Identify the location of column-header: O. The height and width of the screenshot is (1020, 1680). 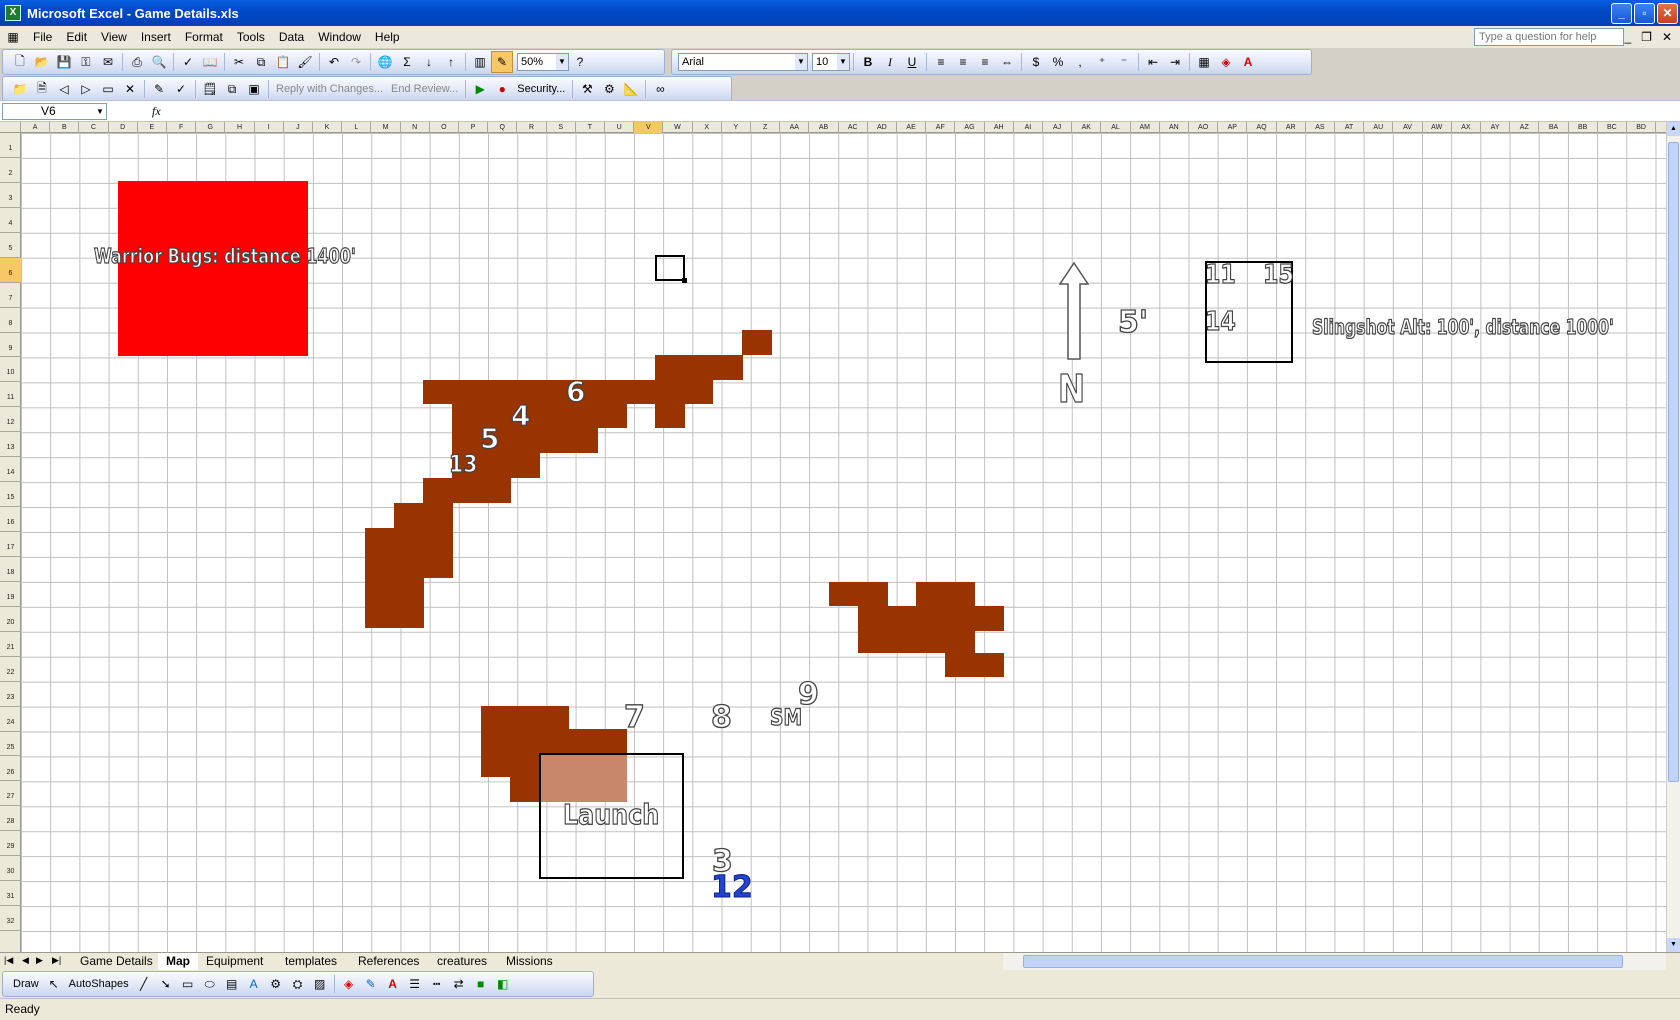
(444, 127).